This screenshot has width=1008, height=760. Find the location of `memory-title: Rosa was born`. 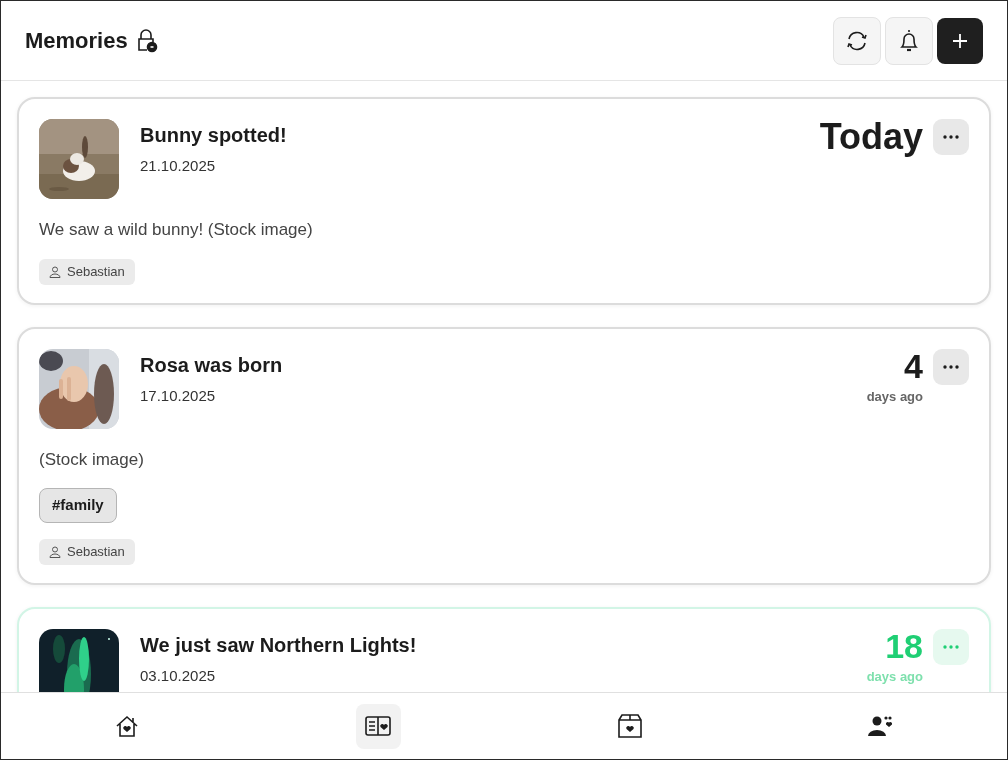

memory-title: Rosa was born is located at coordinates (212, 365).